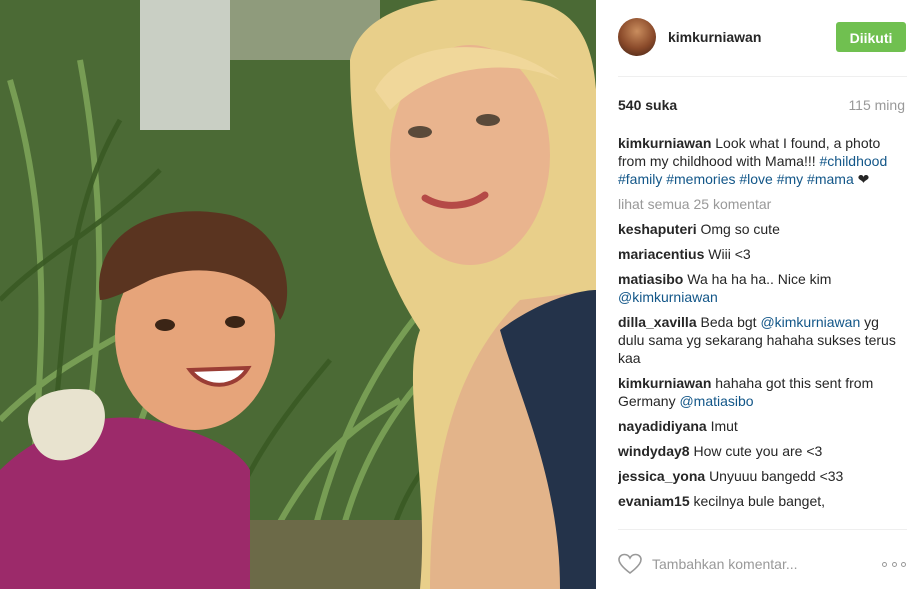 This screenshot has height=589, width=911. I want to click on comment-text: How cute you are <3, so click(758, 451).